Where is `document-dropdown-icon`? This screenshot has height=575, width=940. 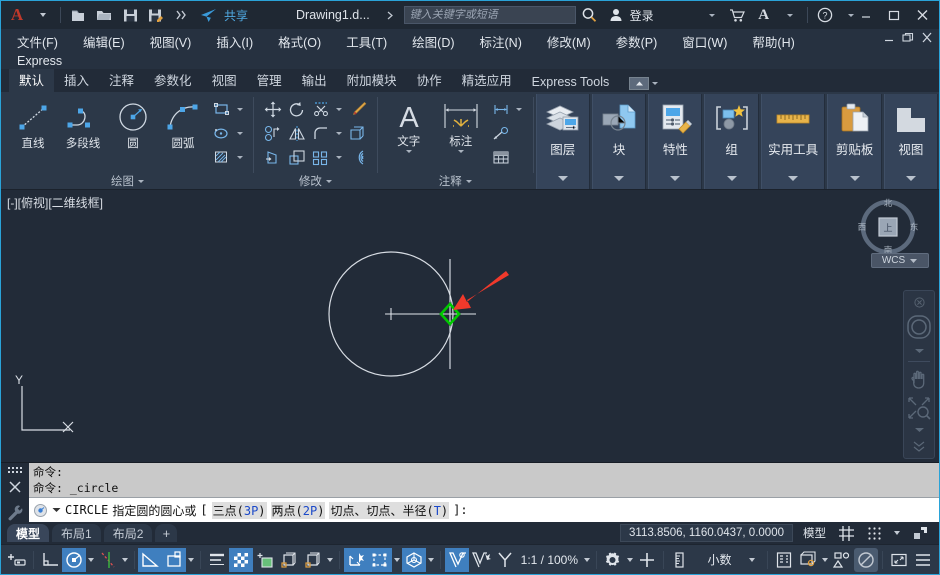 document-dropdown-icon is located at coordinates (390, 15).